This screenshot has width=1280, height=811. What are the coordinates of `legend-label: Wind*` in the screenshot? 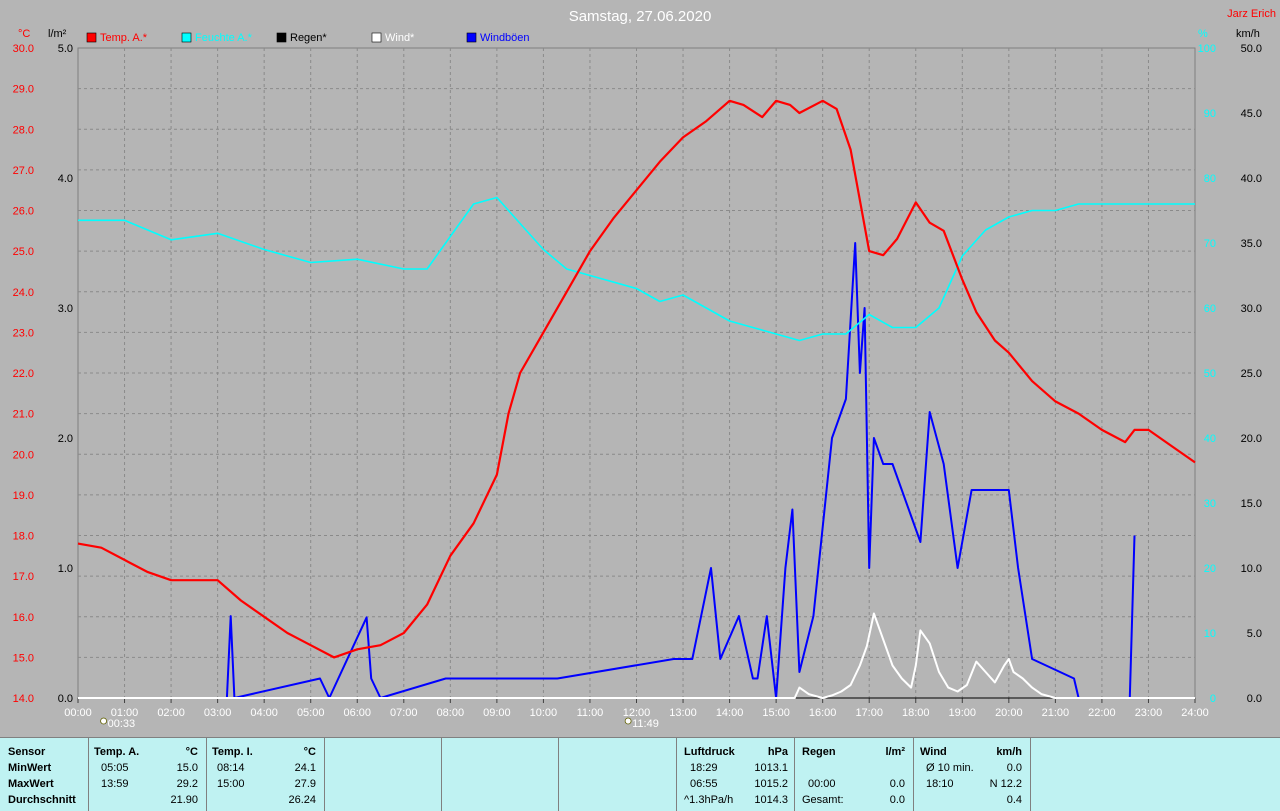 It's located at (400, 38).